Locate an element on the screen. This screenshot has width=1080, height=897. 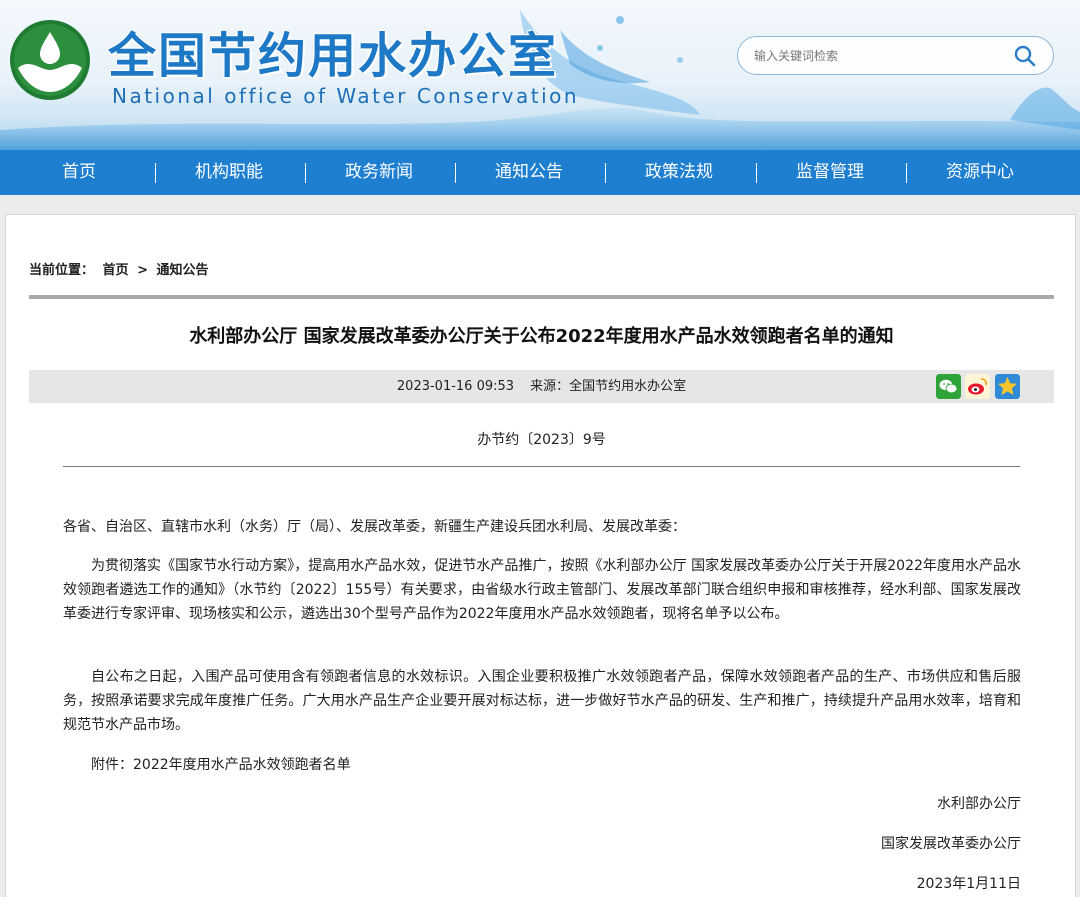
article-meta-bar: 2023-01-16 09:53 来源：全国节约用水办公室 is located at coordinates (541, 386).